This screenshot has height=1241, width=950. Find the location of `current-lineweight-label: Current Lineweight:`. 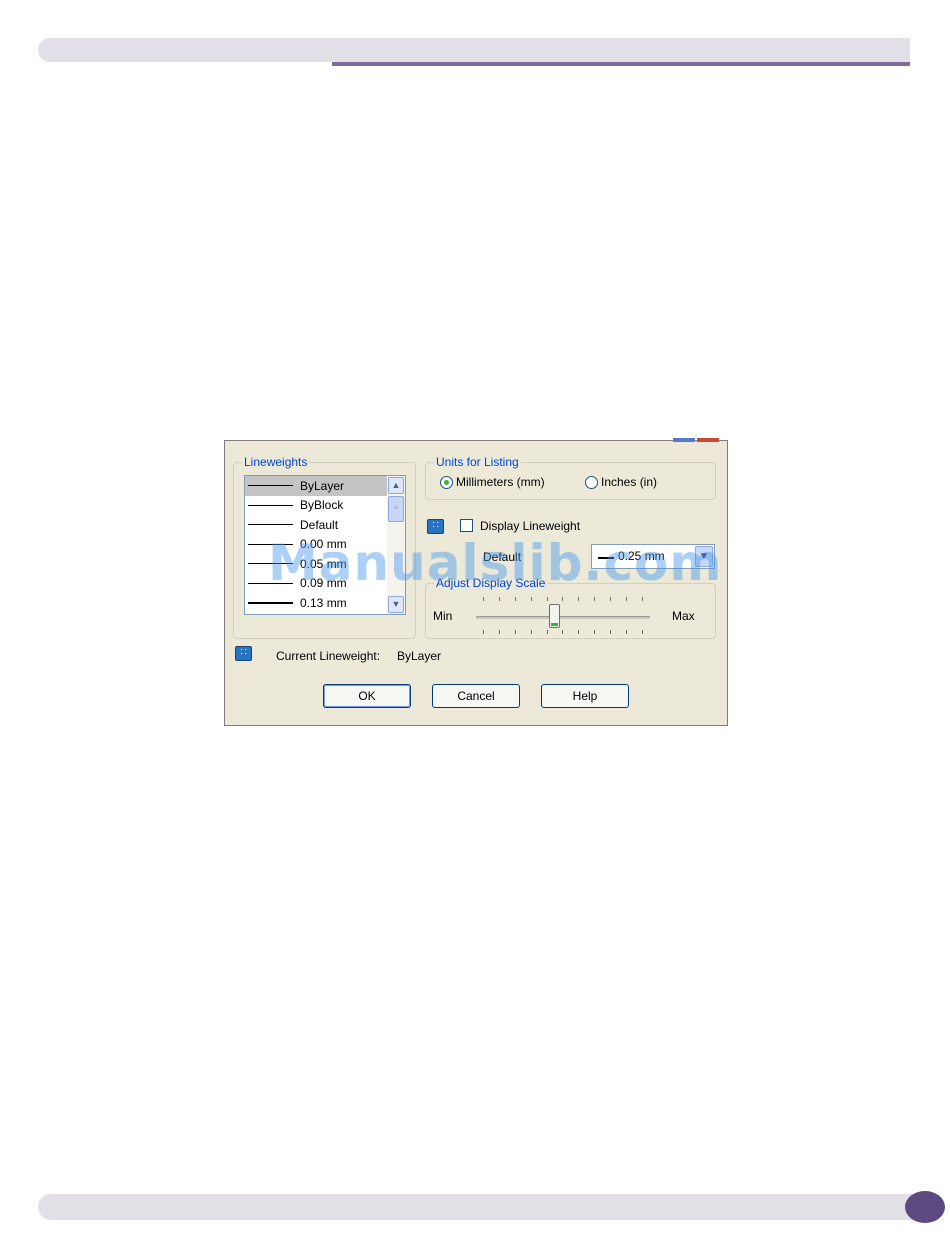

current-lineweight-label: Current Lineweight: is located at coordinates (328, 656).